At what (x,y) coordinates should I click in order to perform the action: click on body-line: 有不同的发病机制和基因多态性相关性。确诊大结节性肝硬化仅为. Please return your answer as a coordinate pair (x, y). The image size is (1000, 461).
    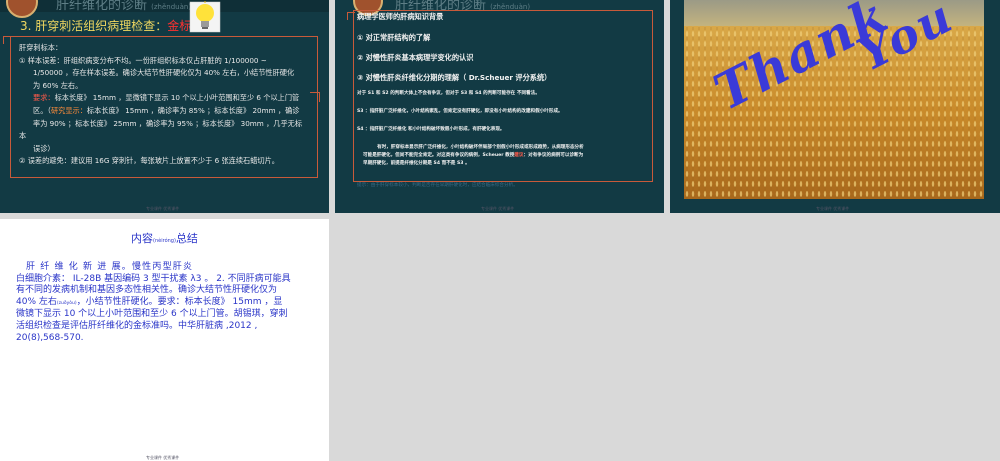
    Looking at the image, I should click on (147, 290).